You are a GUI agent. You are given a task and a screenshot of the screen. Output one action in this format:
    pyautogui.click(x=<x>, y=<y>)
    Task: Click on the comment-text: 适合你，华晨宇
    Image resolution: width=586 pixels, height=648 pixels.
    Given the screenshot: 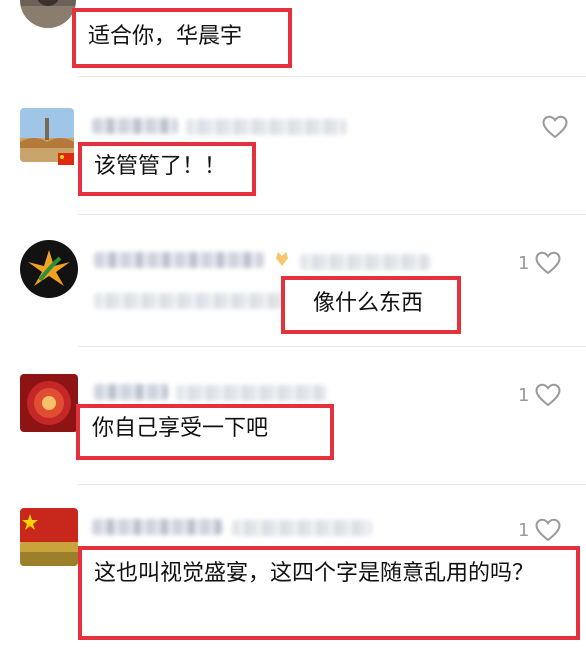 What is the action you would take?
    pyautogui.click(x=182, y=38)
    